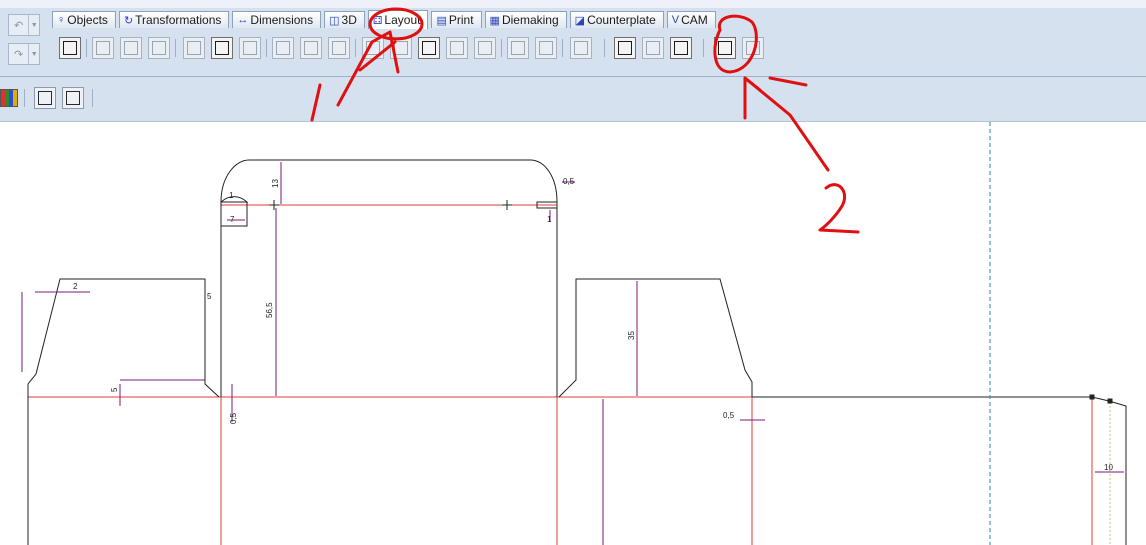 The width and height of the screenshot is (1146, 545). Describe the element at coordinates (735, 44) in the screenshot. I see `highlight-circle-fill` at that location.